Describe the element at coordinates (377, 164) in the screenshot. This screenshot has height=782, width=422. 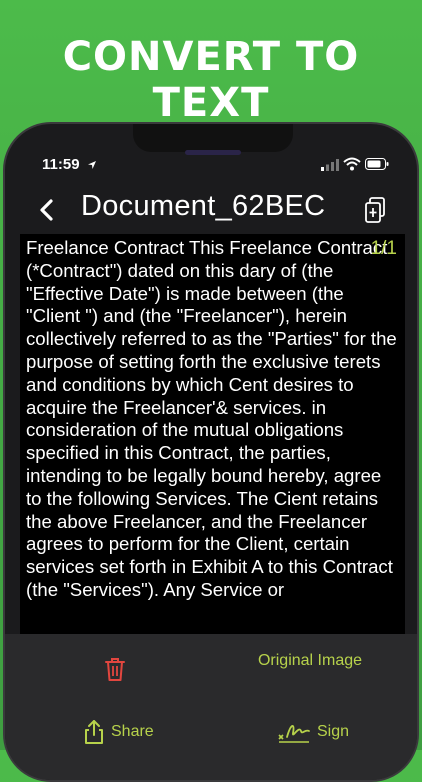
I see `battery-icon` at that location.